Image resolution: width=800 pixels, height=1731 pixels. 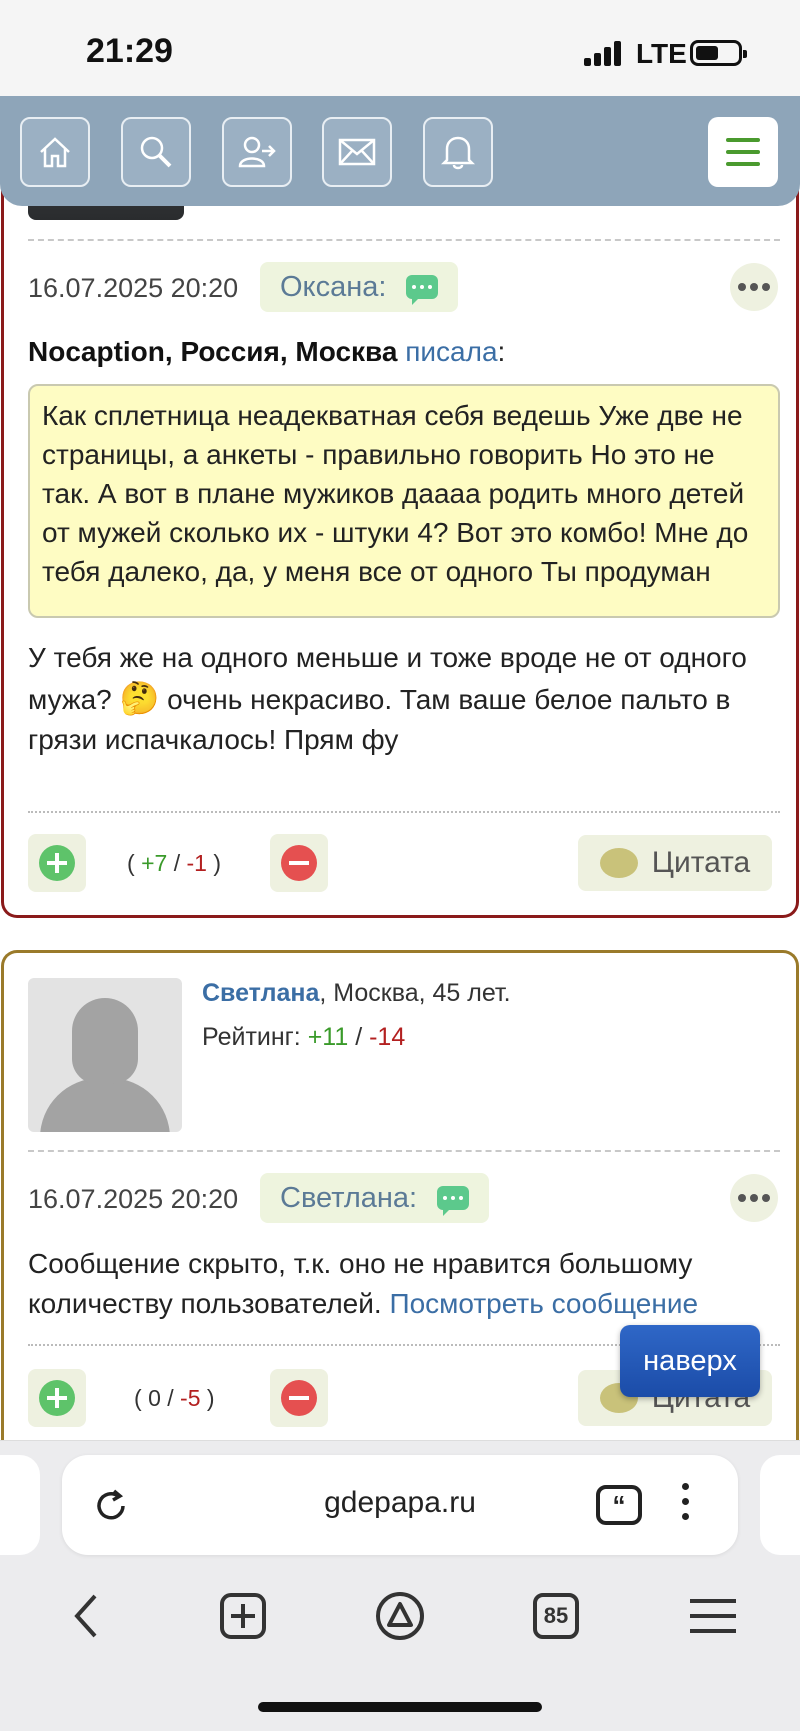 I want to click on status-bar: 21:29 LTE, so click(x=400, y=48).